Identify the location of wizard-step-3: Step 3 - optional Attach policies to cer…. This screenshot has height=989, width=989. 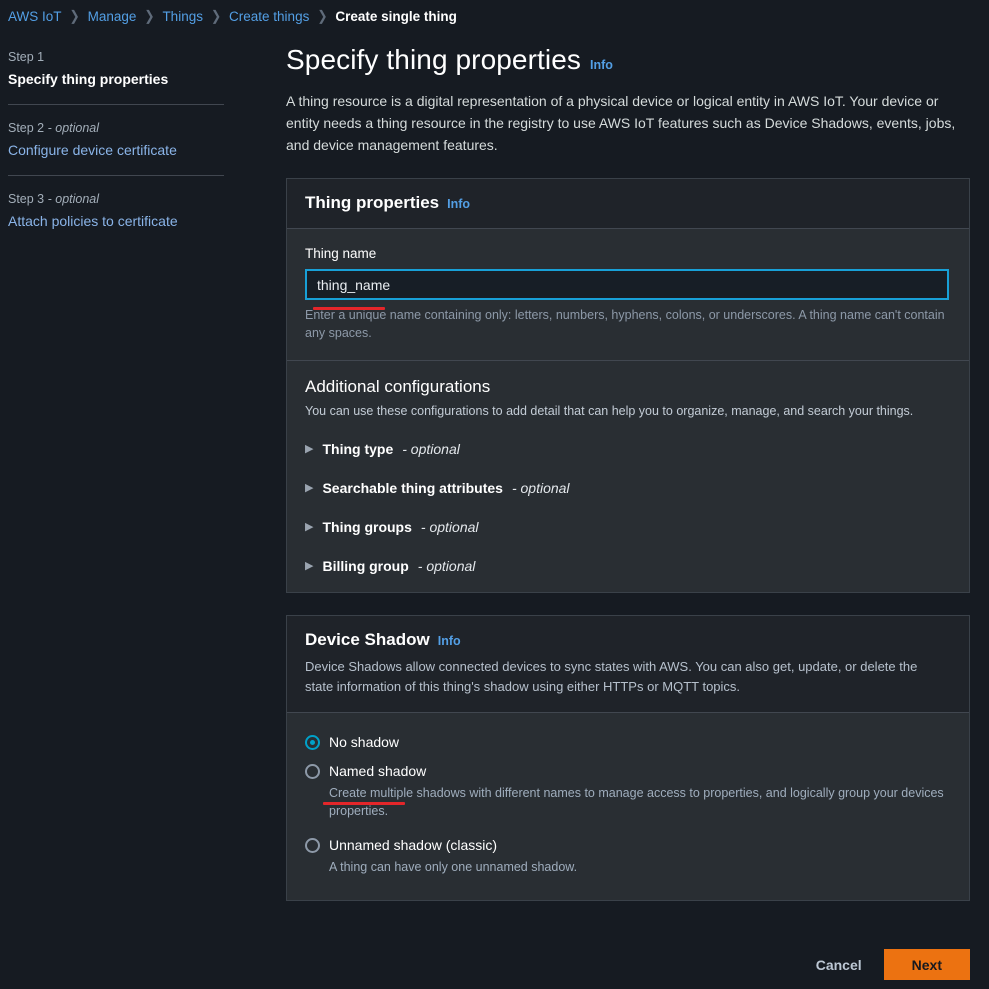
(116, 210).